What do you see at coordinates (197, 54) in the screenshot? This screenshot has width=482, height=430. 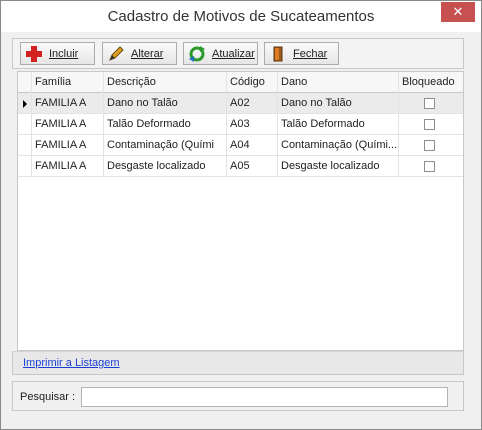 I see `refresh-icon` at bounding box center [197, 54].